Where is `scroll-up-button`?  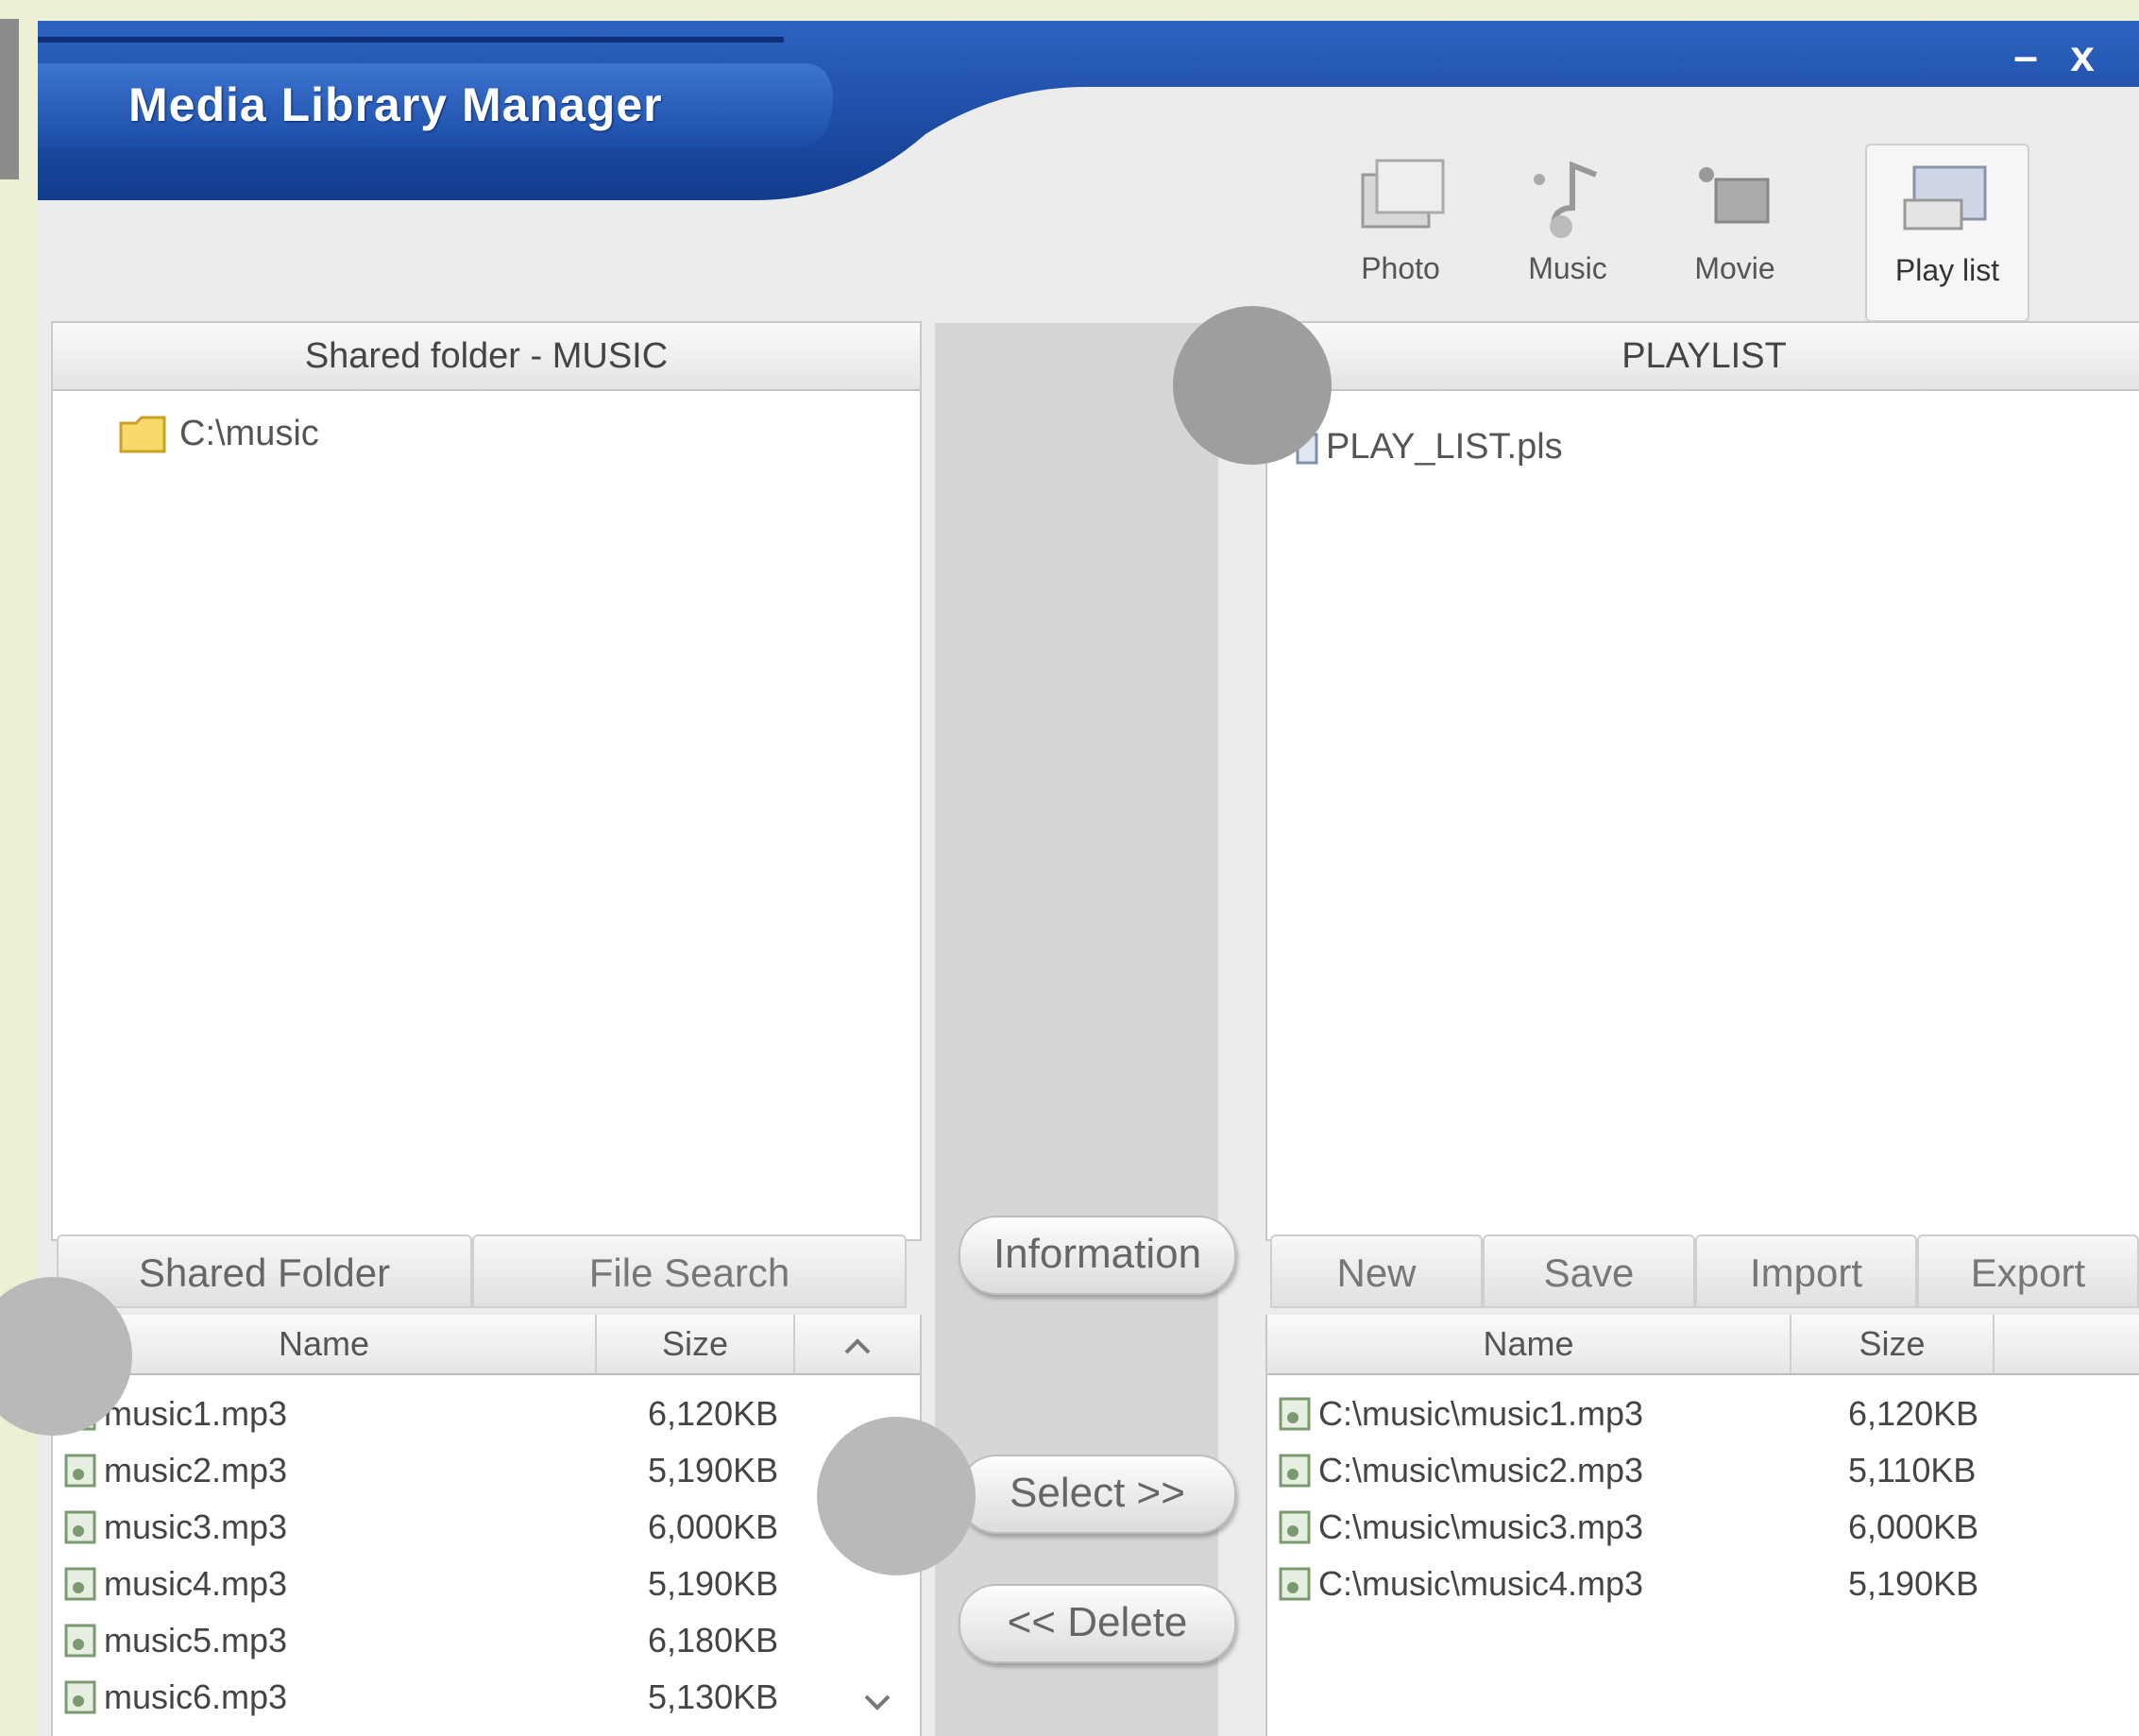
scroll-up-button is located at coordinates (857, 1344).